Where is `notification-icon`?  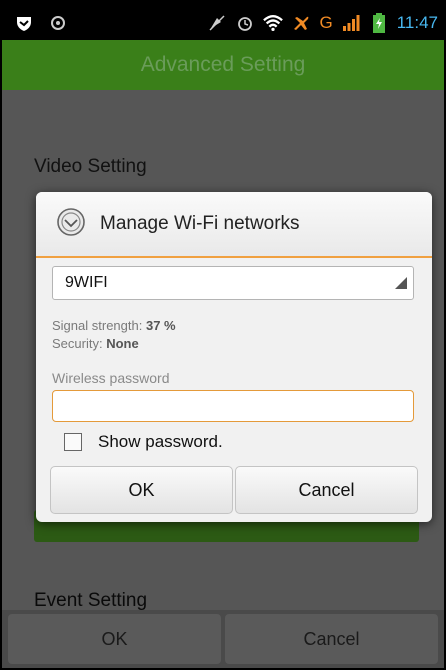
notification-icon is located at coordinates (58, 23).